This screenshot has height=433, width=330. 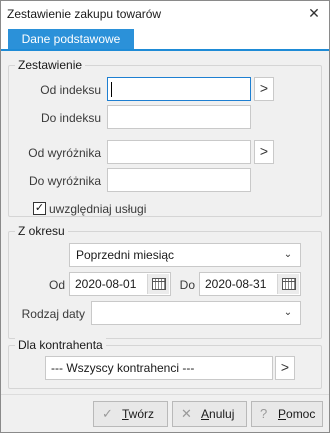 I want to click on od-date-input: 2020-08-01, so click(x=120, y=284).